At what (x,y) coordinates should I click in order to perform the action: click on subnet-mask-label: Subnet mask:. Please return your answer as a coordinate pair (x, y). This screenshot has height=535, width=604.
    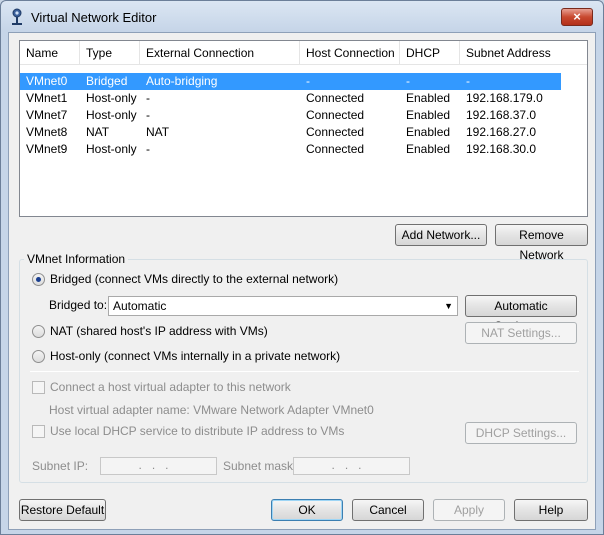
    Looking at the image, I should click on (260, 466).